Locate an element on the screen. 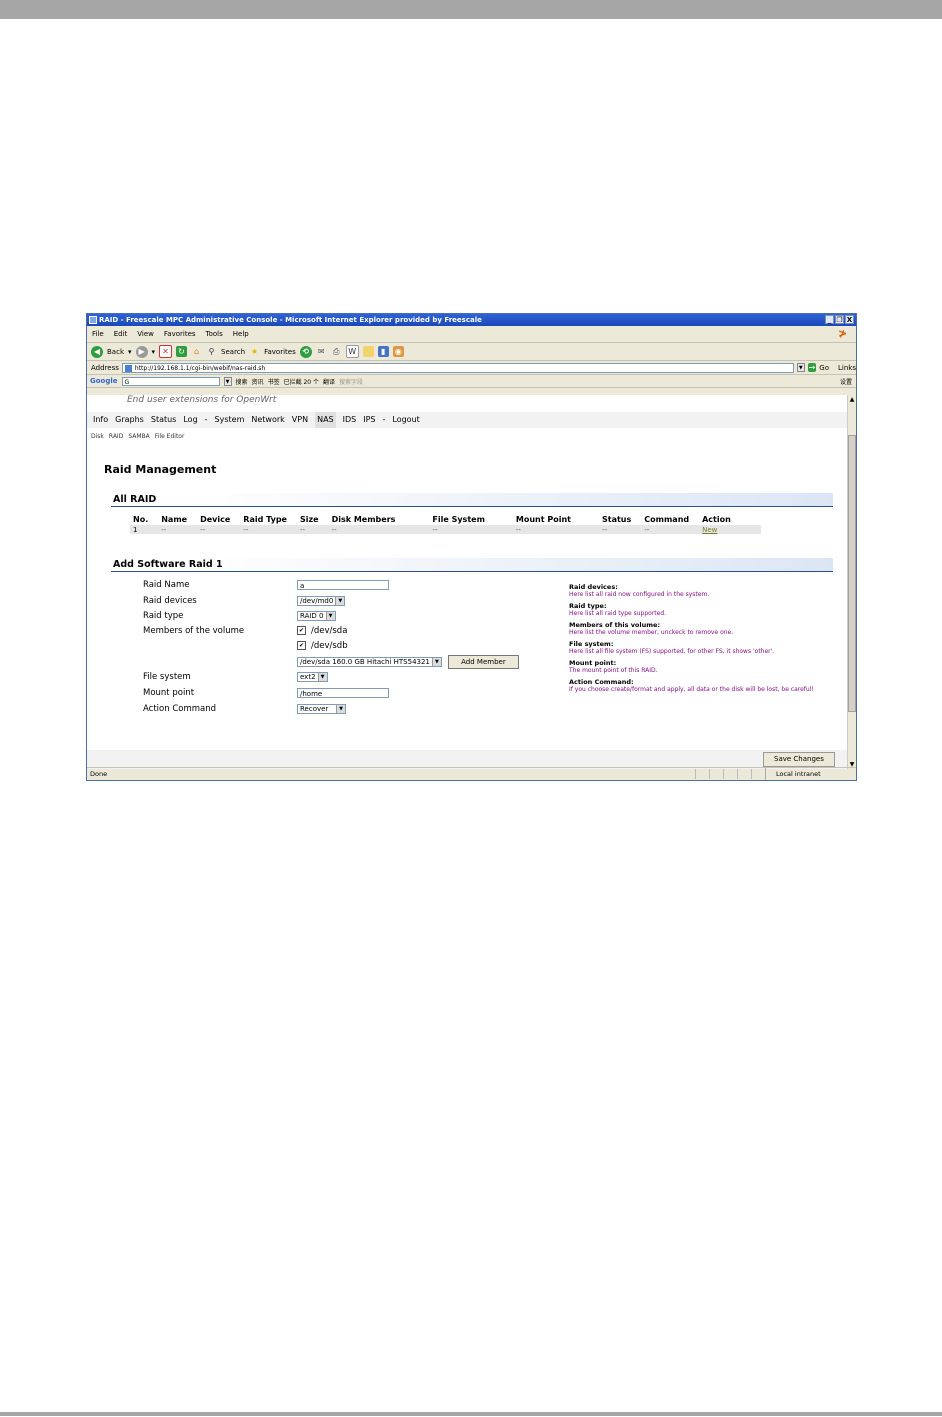  status-bar: Done Local intranet is located at coordinates (471, 773).